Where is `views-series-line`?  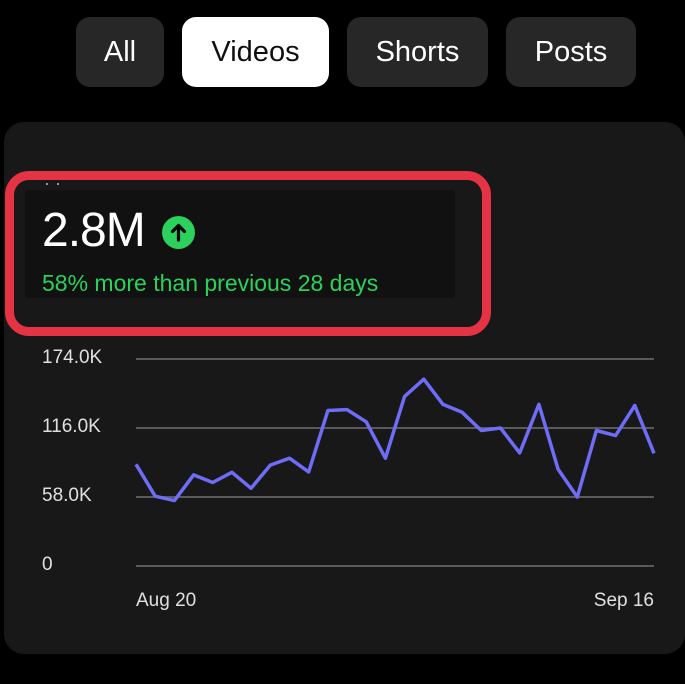 views-series-line is located at coordinates (395, 440).